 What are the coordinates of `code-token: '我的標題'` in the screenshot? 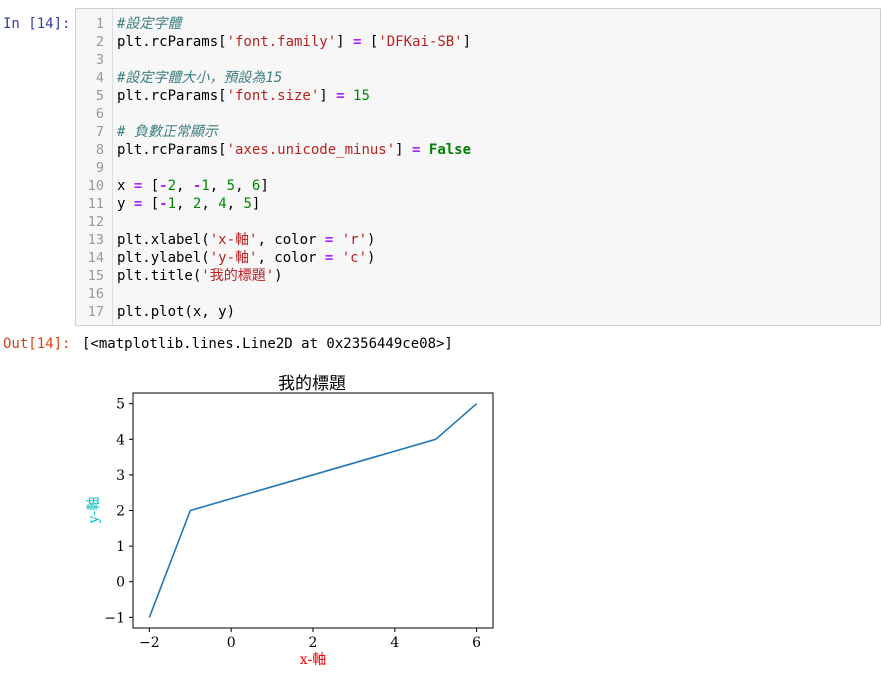 It's located at (238, 276).